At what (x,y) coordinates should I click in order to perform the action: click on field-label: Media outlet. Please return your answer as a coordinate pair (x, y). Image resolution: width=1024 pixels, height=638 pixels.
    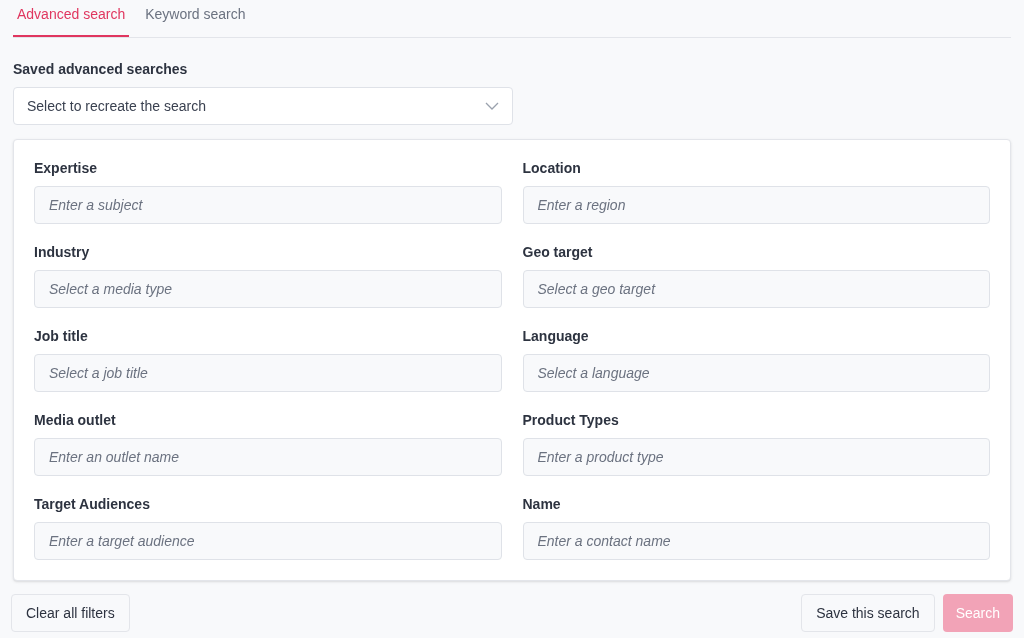
    Looking at the image, I should click on (75, 420).